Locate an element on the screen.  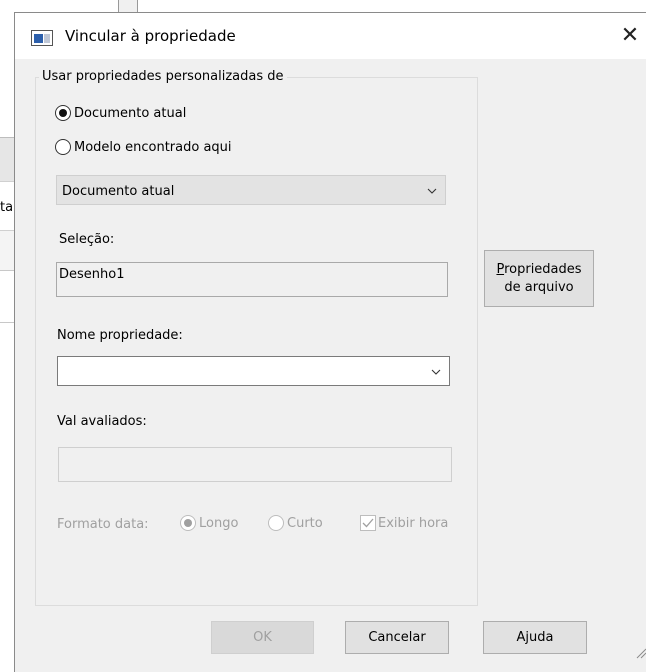
selection-label: Seleção: is located at coordinates (87, 239).